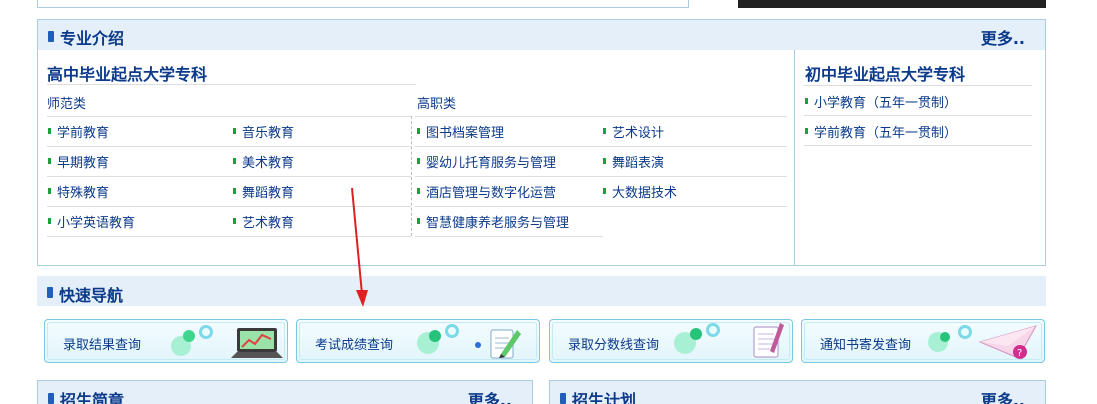  Describe the element at coordinates (541, 291) in the screenshot. I see `quick-nav-header: 快速导航` at that location.